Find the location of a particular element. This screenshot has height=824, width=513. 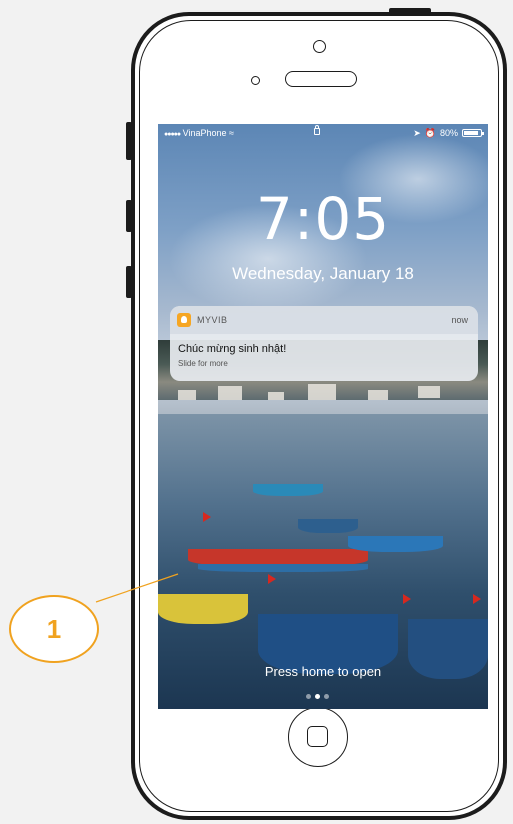

callout-number: 1 is located at coordinates (54, 628).